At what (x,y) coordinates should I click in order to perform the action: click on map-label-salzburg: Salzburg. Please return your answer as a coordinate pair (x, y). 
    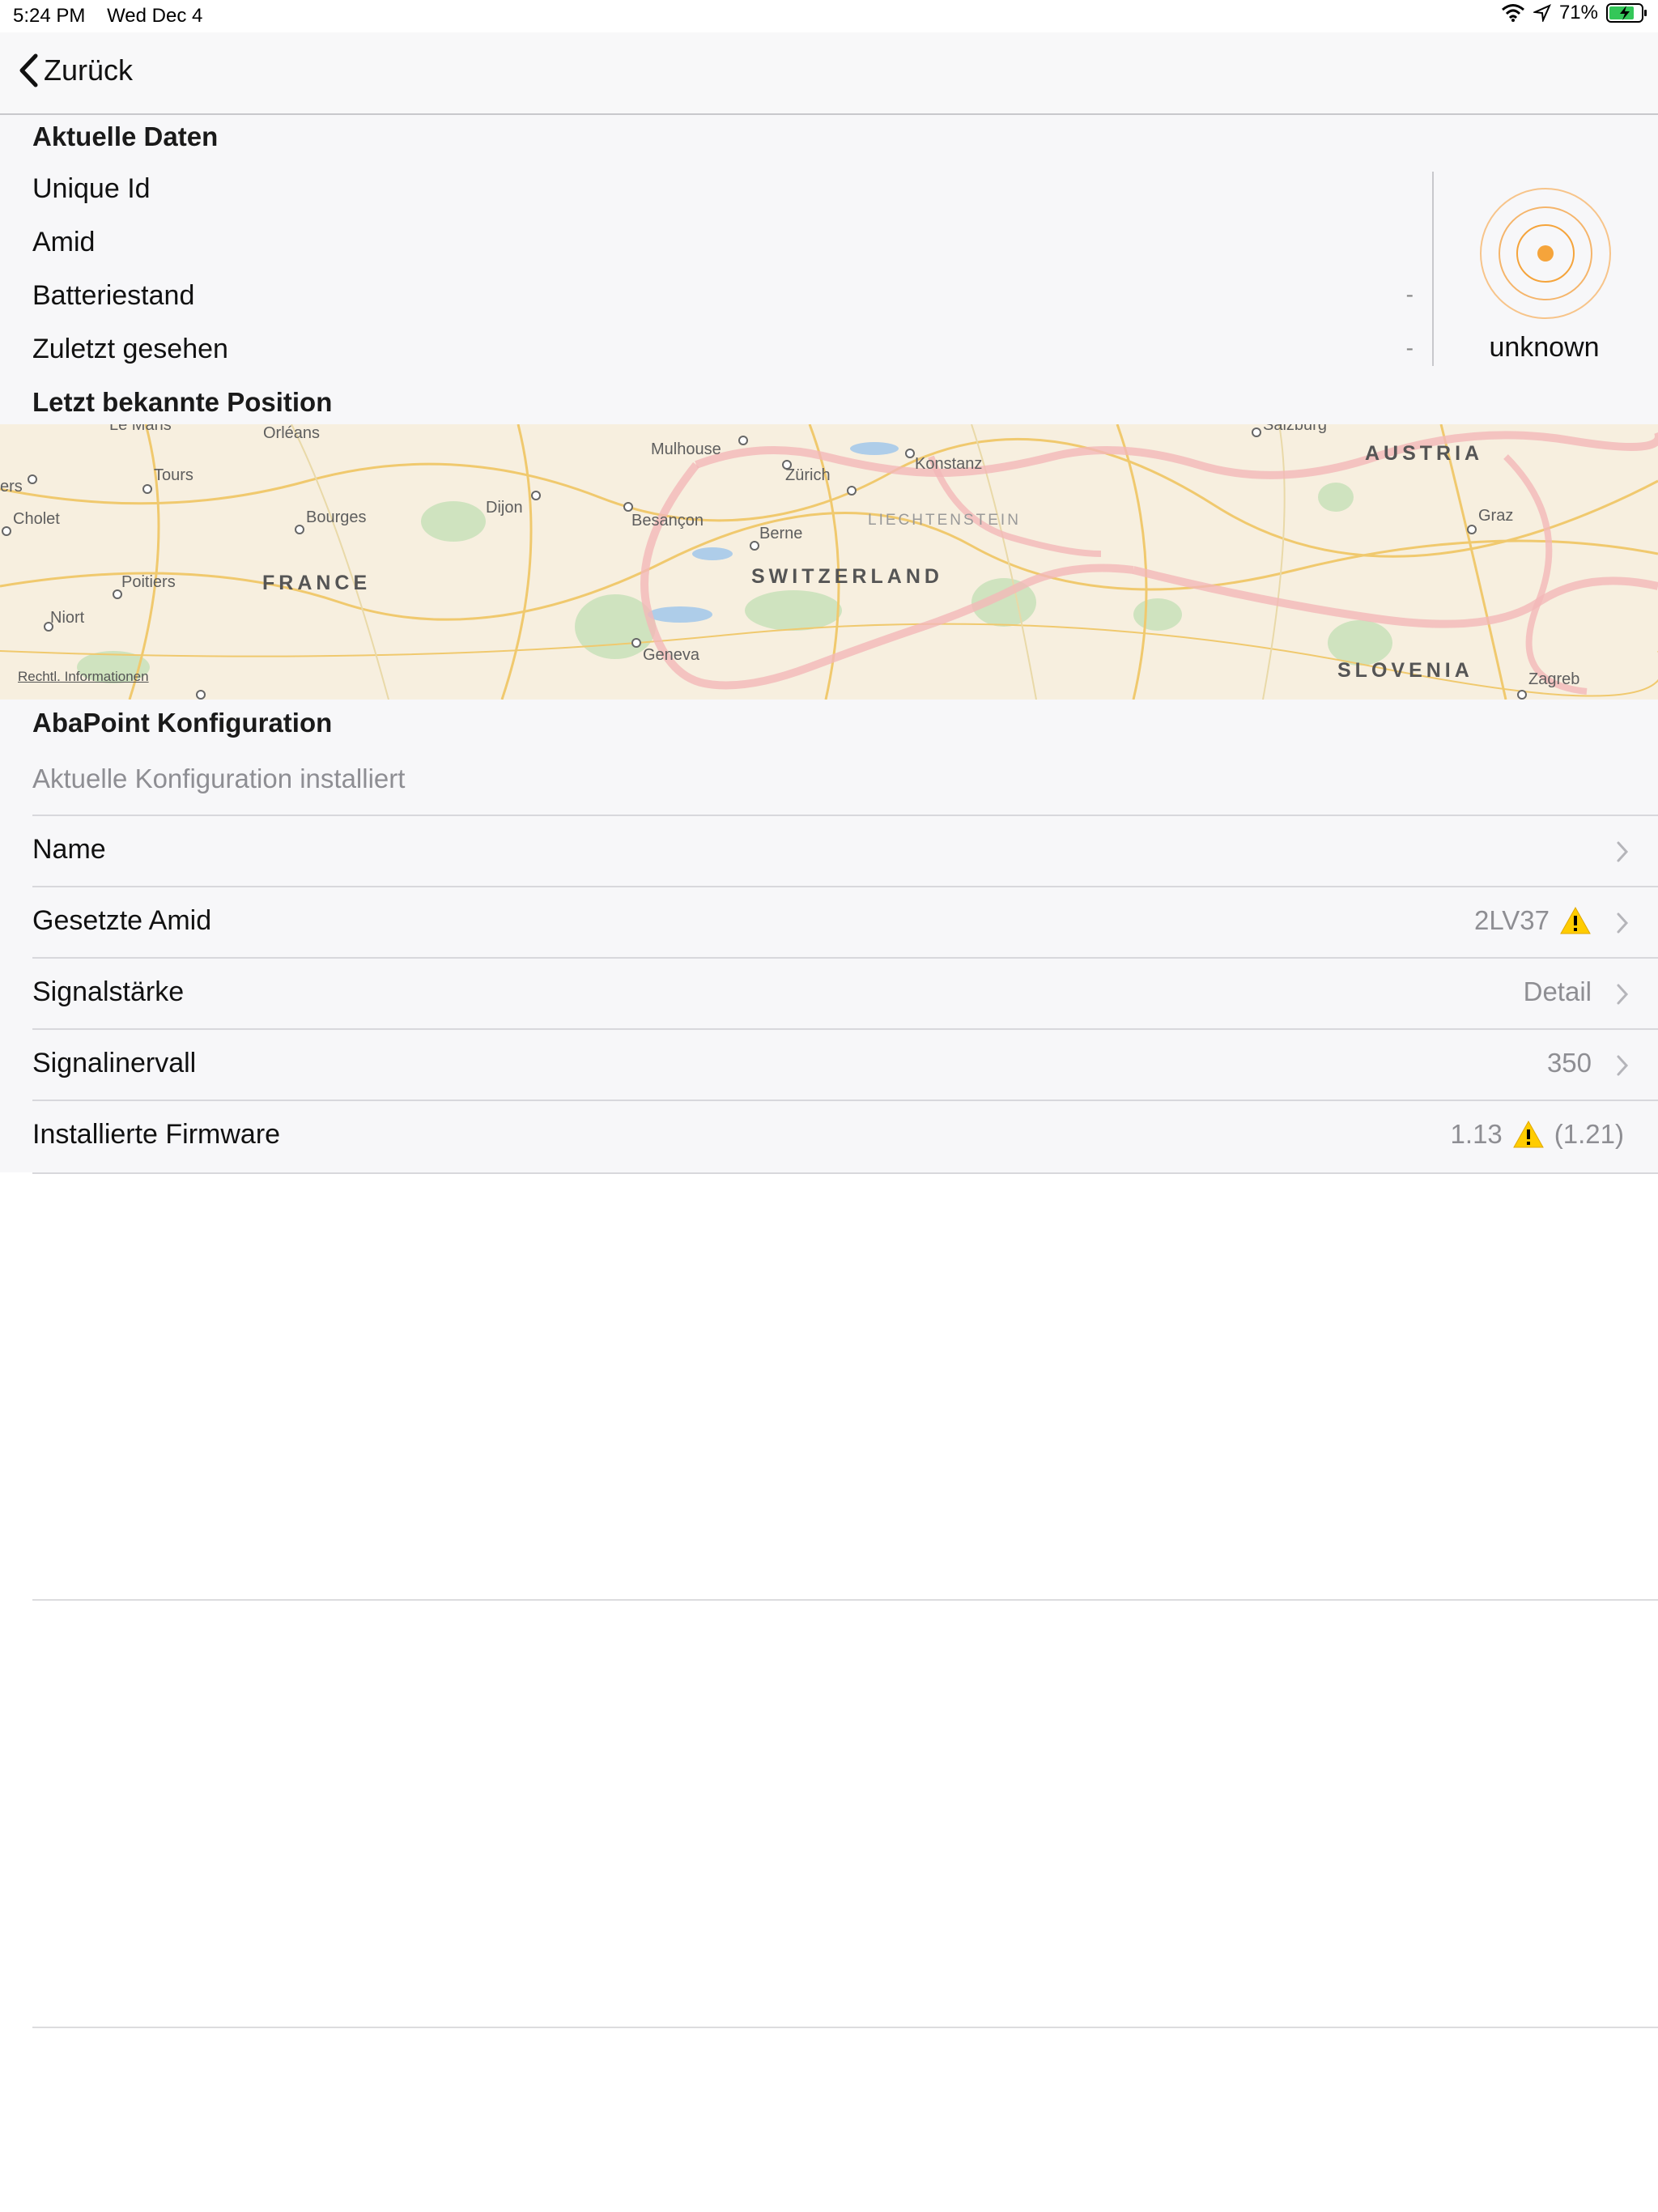
    Looking at the image, I should click on (1295, 429).